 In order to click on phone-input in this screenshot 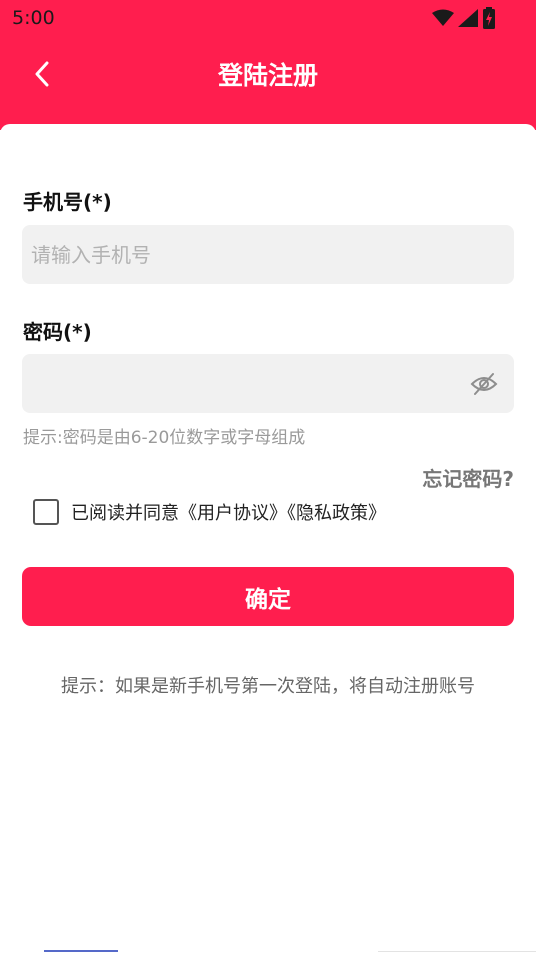, I will do `click(268, 254)`.